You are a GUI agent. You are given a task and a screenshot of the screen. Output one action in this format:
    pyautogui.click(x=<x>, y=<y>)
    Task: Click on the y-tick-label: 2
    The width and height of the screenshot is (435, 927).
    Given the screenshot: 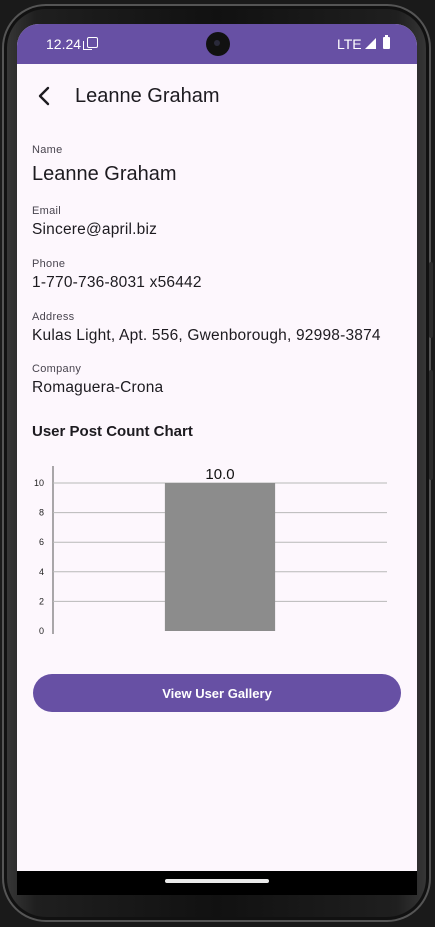 What is the action you would take?
    pyautogui.click(x=41, y=601)
    